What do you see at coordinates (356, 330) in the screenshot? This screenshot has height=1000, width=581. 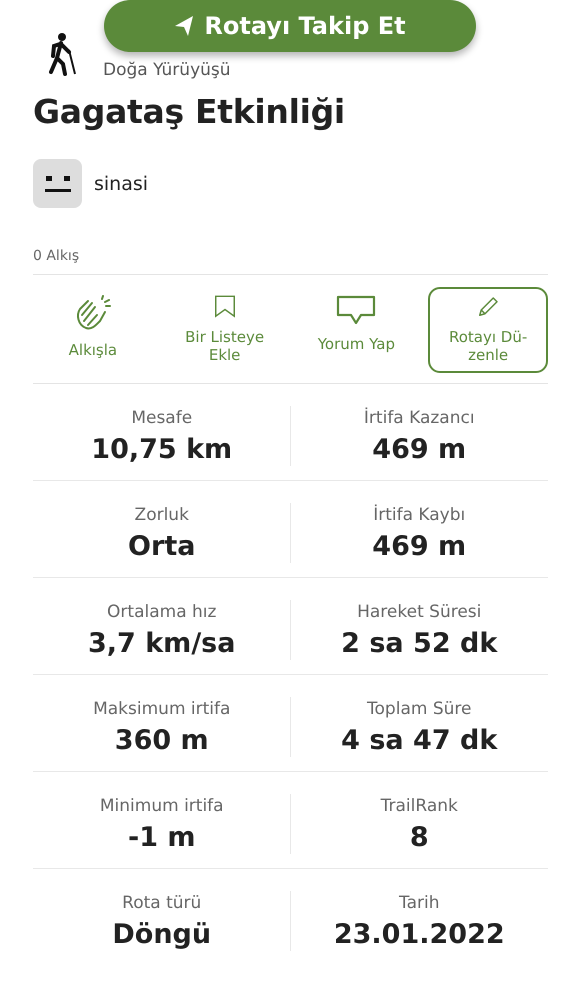 I see `comment-action-button: Yorum Yap` at bounding box center [356, 330].